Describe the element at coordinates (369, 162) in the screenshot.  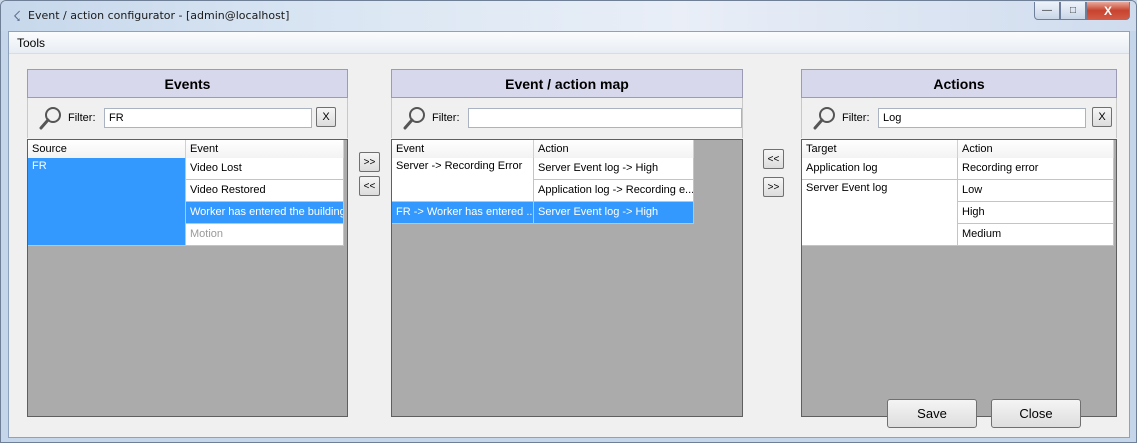
I see `add-event-button: >>` at that location.